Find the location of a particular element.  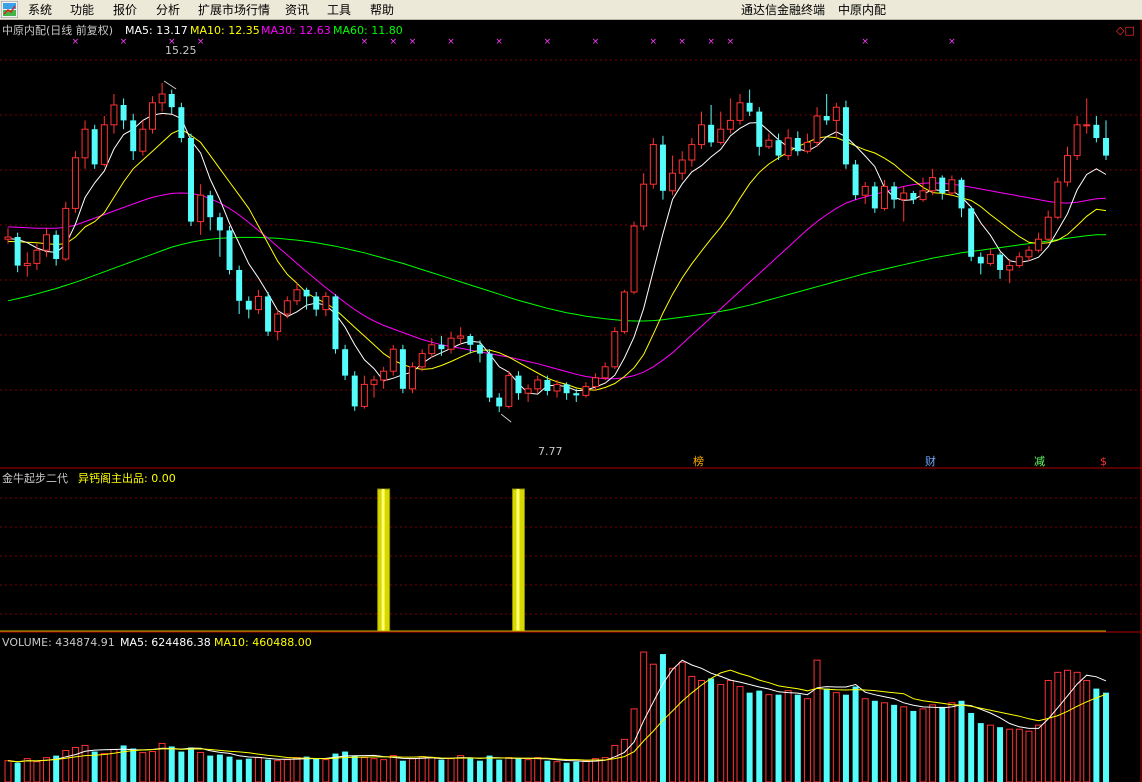

menu-quotes: 报价 is located at coordinates (125, 10).